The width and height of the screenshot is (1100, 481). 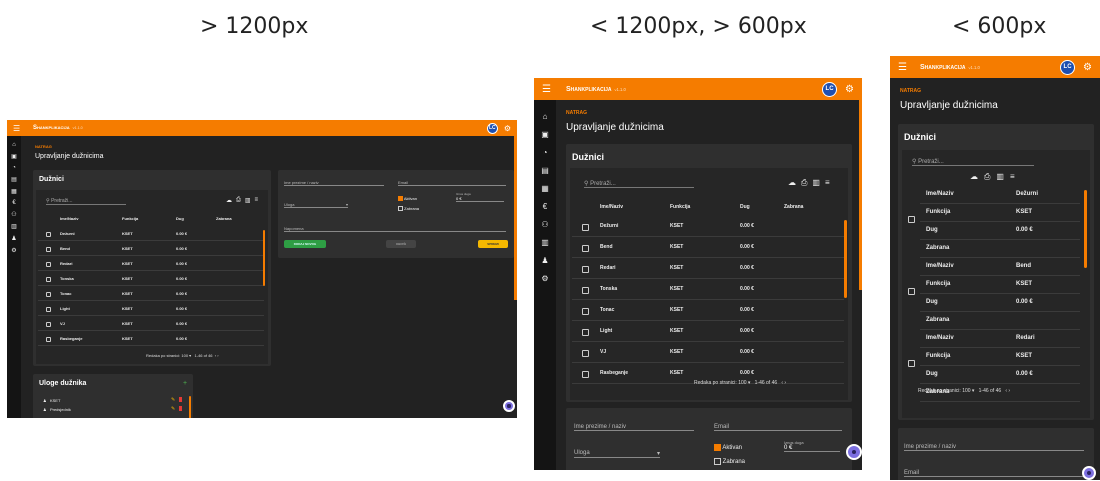 I want to click on table-row: Redari KSET 0.00 €, so click(x=151, y=263).